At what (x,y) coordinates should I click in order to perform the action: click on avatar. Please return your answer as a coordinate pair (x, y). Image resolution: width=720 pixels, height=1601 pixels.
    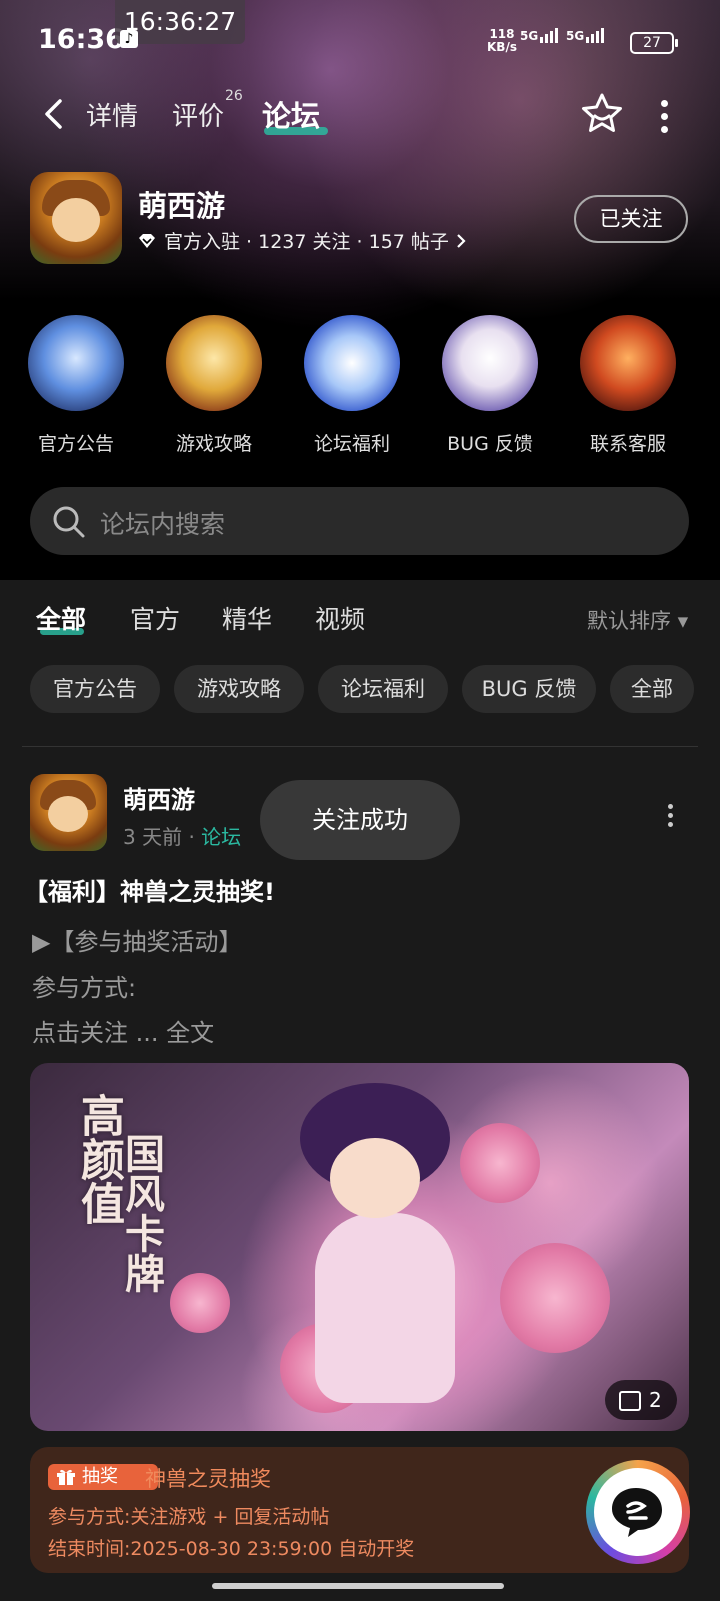
    Looking at the image, I should click on (68, 812).